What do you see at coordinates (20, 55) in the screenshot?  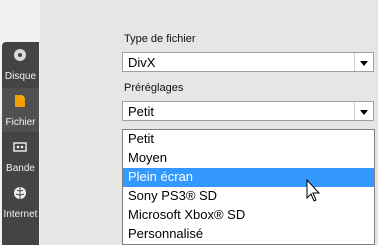 I see `disc-icon` at bounding box center [20, 55].